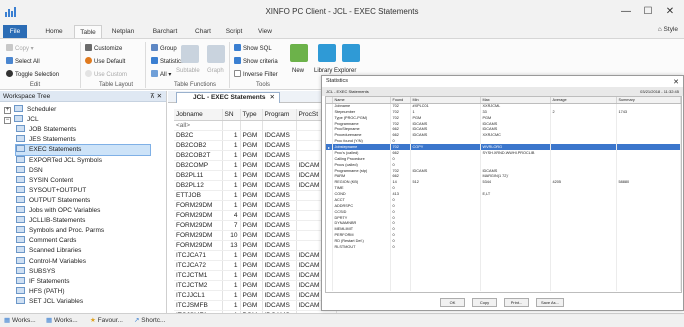 The height and width of the screenshot is (327, 684). Describe the element at coordinates (83, 200) in the screenshot. I see `tree-item: OUTPUT Statements` at that location.